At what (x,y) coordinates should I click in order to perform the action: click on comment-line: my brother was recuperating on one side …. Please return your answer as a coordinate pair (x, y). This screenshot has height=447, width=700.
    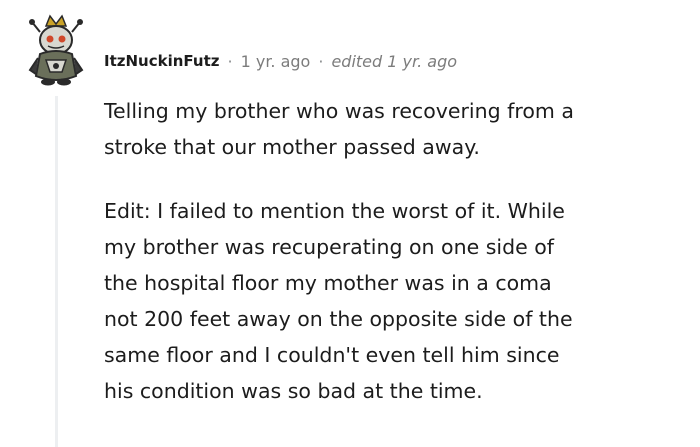
    Looking at the image, I should click on (329, 247).